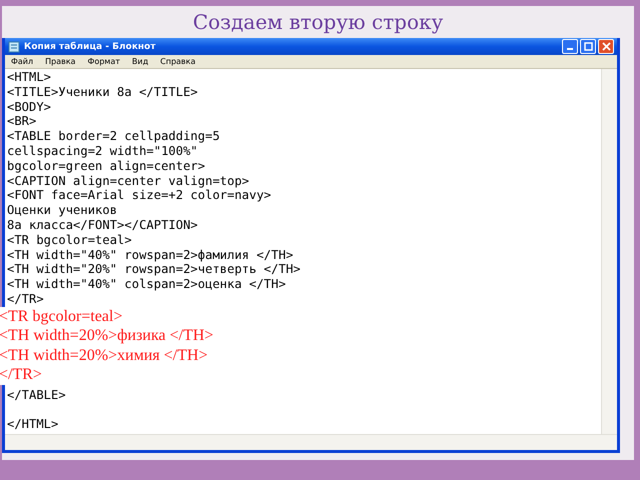 The image size is (640, 480). What do you see at coordinates (60, 61) in the screenshot?
I see `menu-item: Правка` at bounding box center [60, 61].